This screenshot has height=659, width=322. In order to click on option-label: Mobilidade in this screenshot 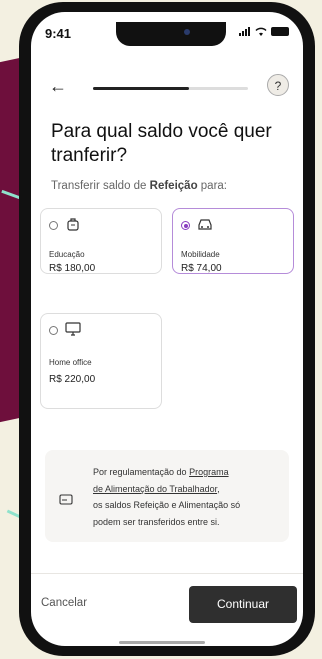, I will do `click(200, 254)`.